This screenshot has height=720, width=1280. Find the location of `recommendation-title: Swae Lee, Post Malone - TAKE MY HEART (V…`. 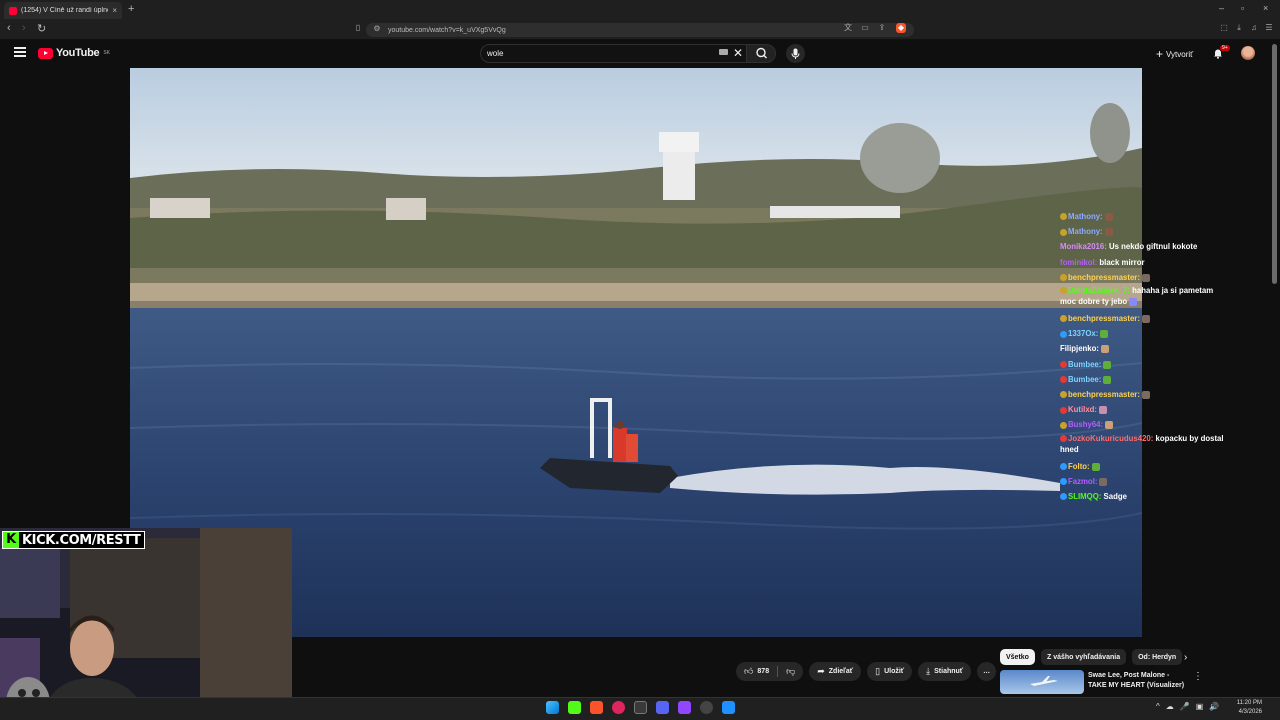

recommendation-title: Swae Lee, Post Malone - TAKE MY HEART (V… is located at coordinates (1138, 681).